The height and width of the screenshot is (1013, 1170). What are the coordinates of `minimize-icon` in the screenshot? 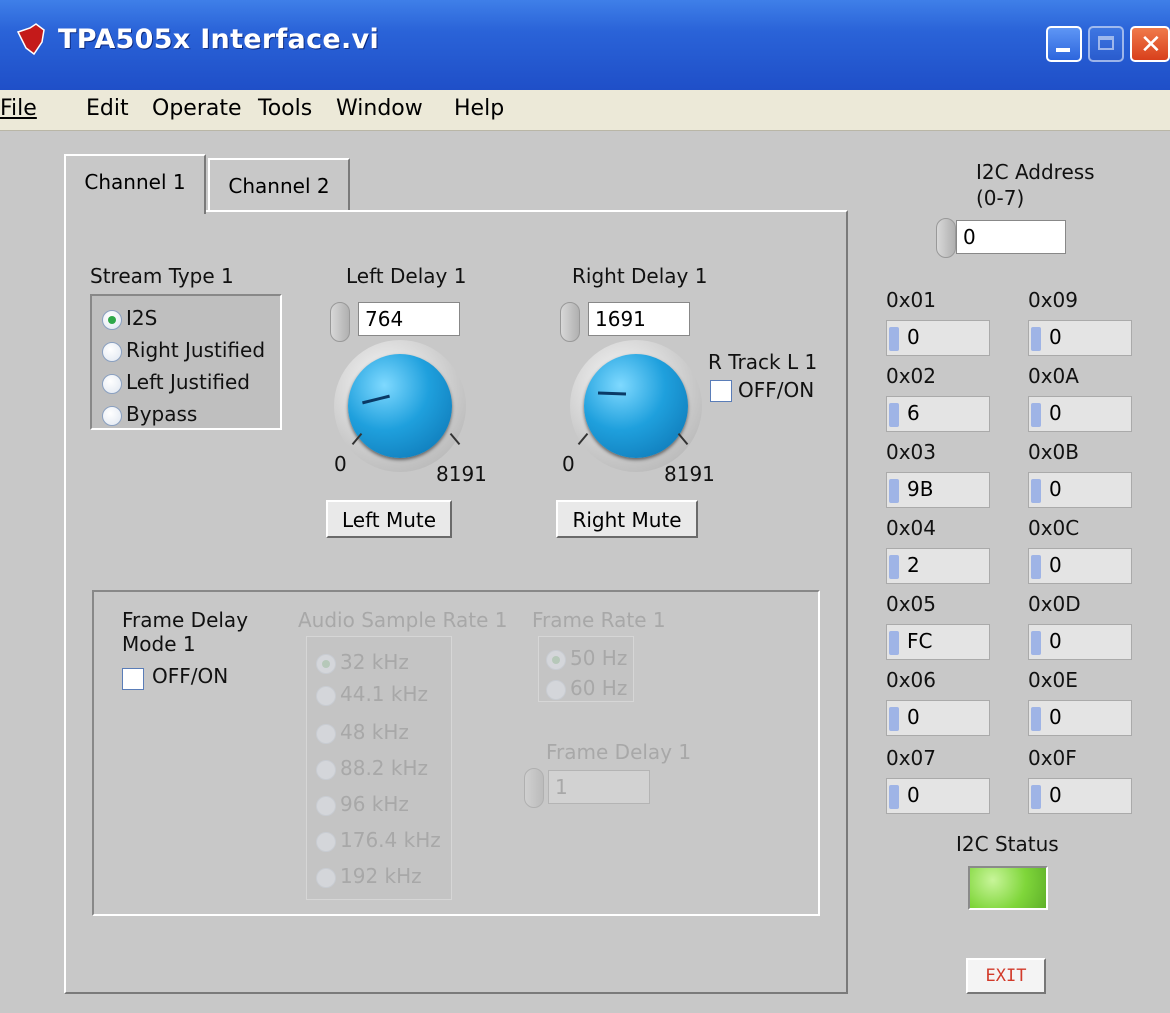 It's located at (1063, 50).